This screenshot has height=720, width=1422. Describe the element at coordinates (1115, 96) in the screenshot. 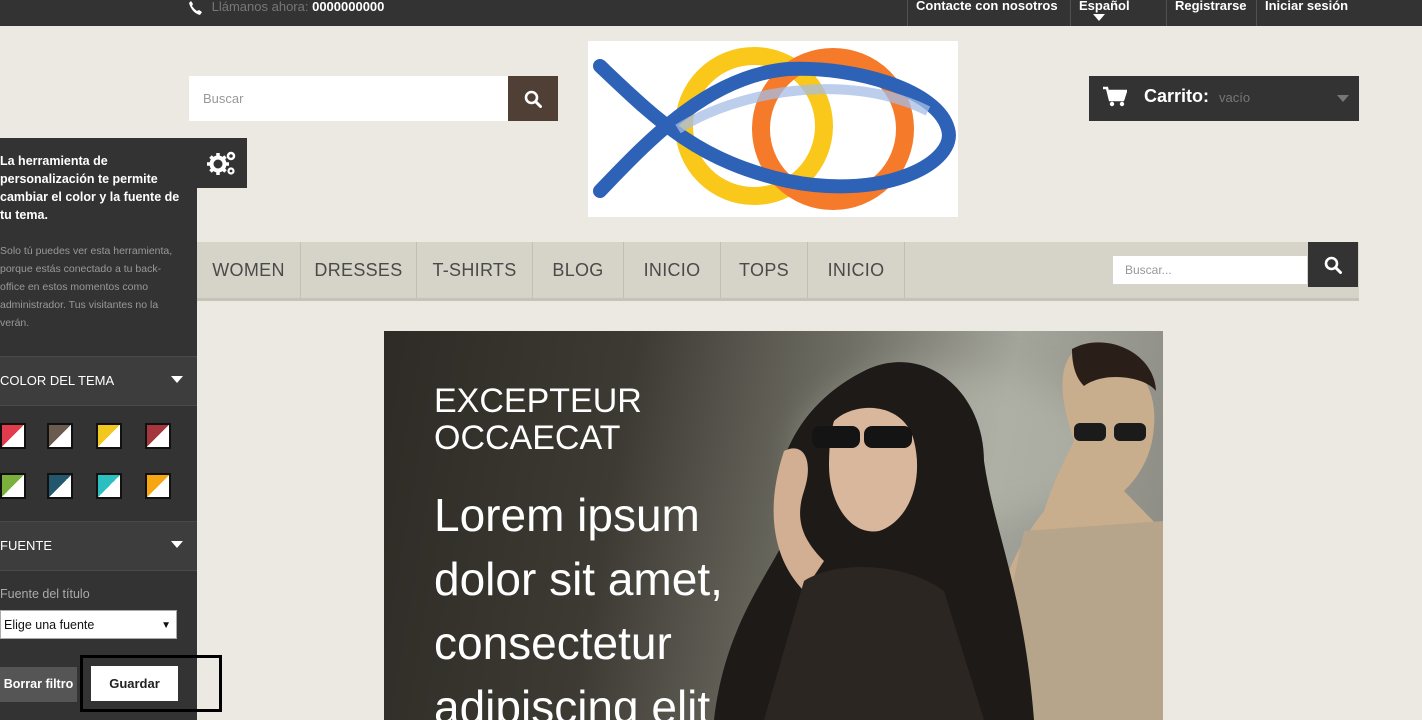

I see `cart-icon` at that location.